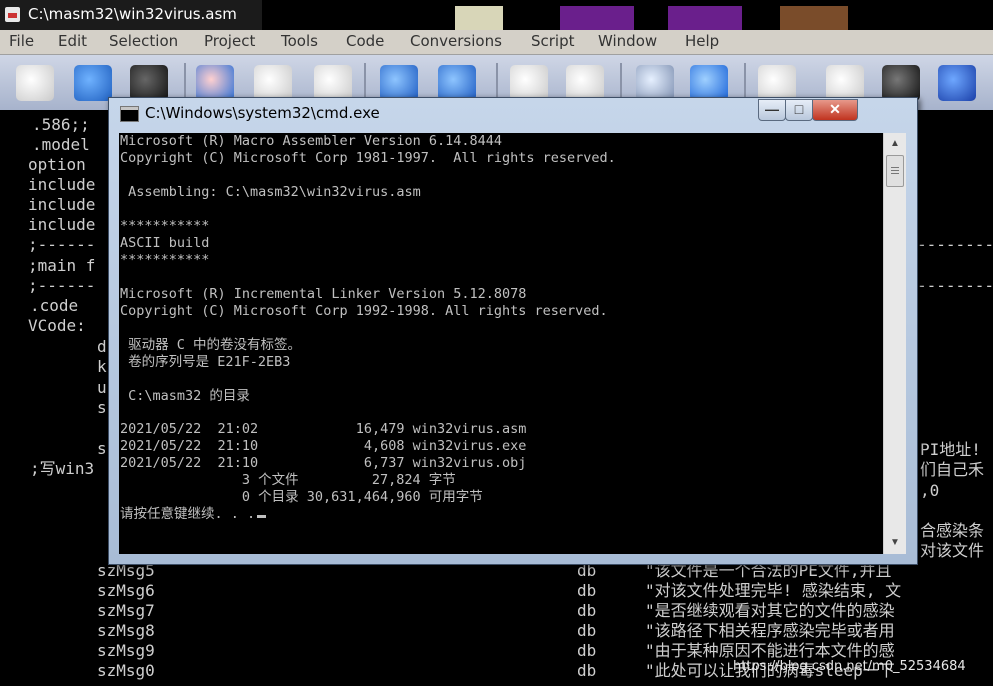 The width and height of the screenshot is (993, 686). Describe the element at coordinates (262, 516) in the screenshot. I see `text-cursor` at that location.